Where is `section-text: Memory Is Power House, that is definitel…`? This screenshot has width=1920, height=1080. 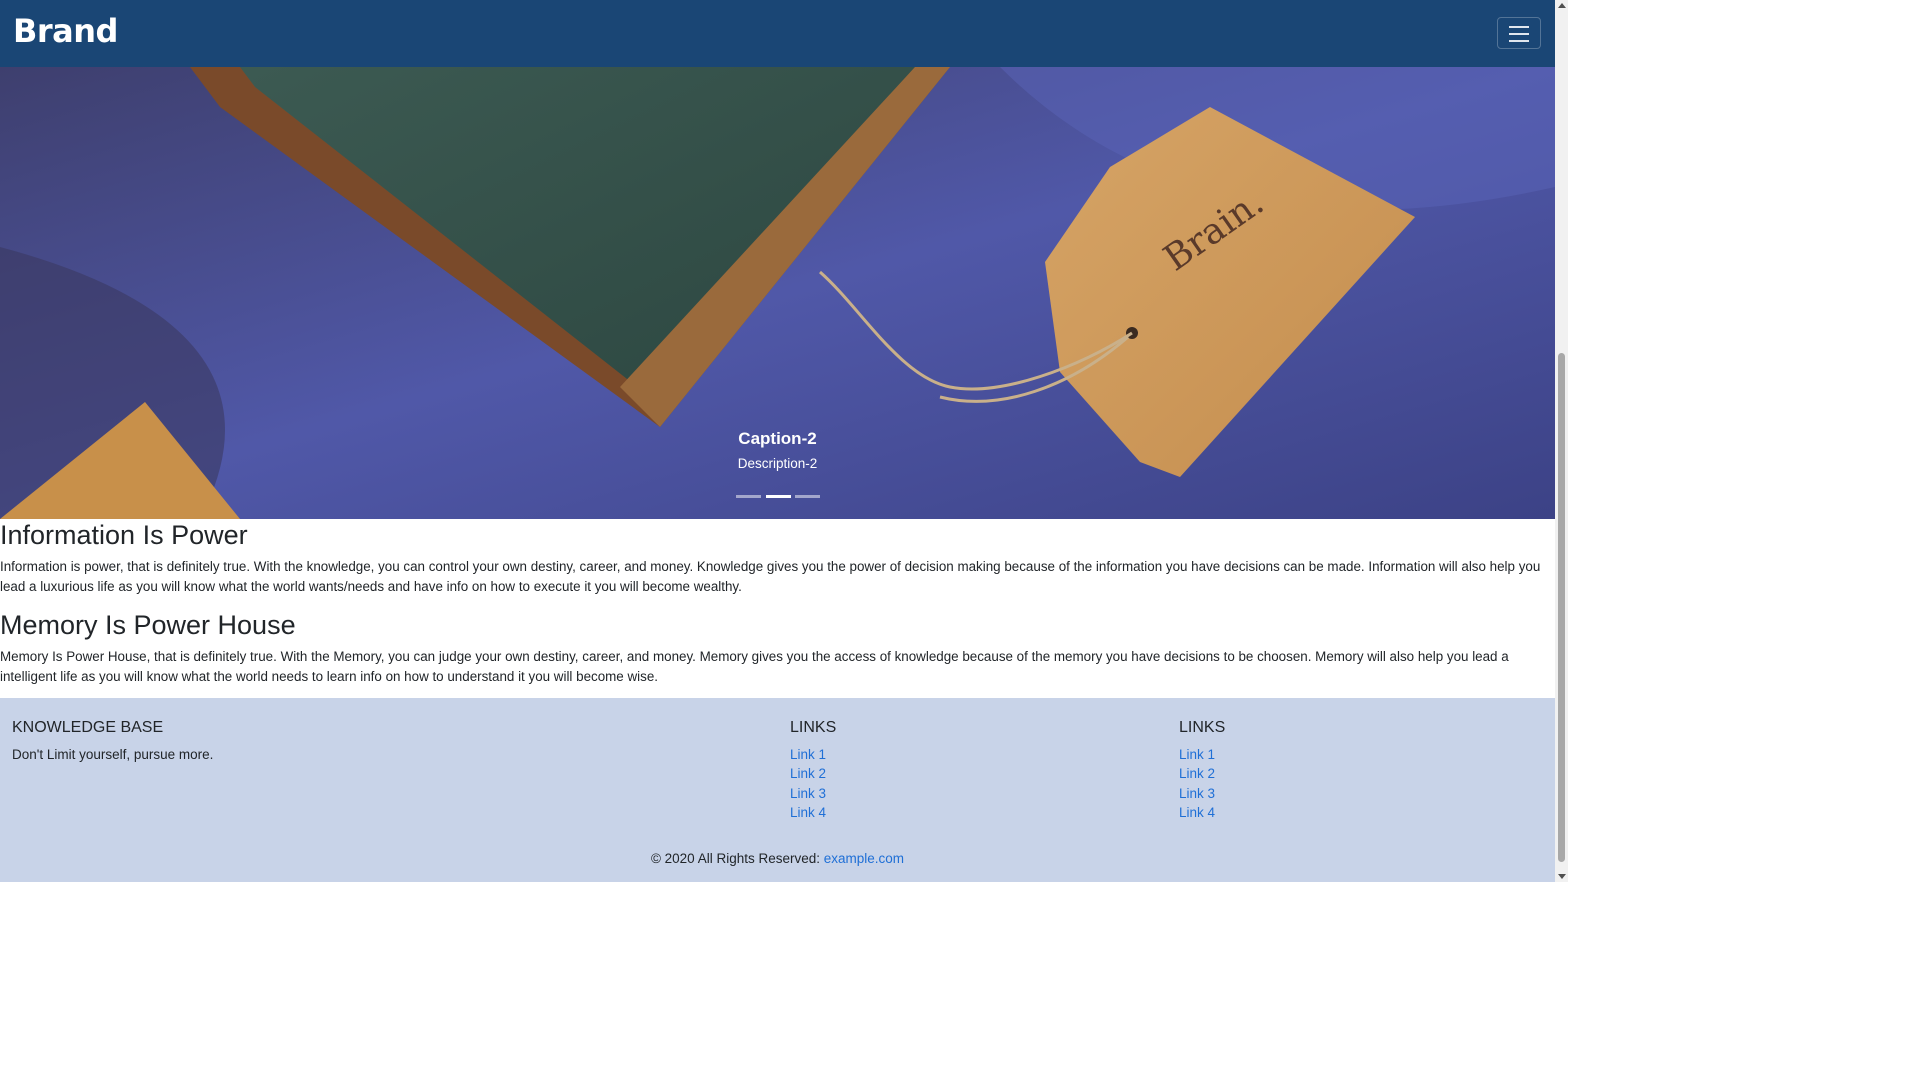 section-text: Memory Is Power House, that is definitel… is located at coordinates (754, 666).